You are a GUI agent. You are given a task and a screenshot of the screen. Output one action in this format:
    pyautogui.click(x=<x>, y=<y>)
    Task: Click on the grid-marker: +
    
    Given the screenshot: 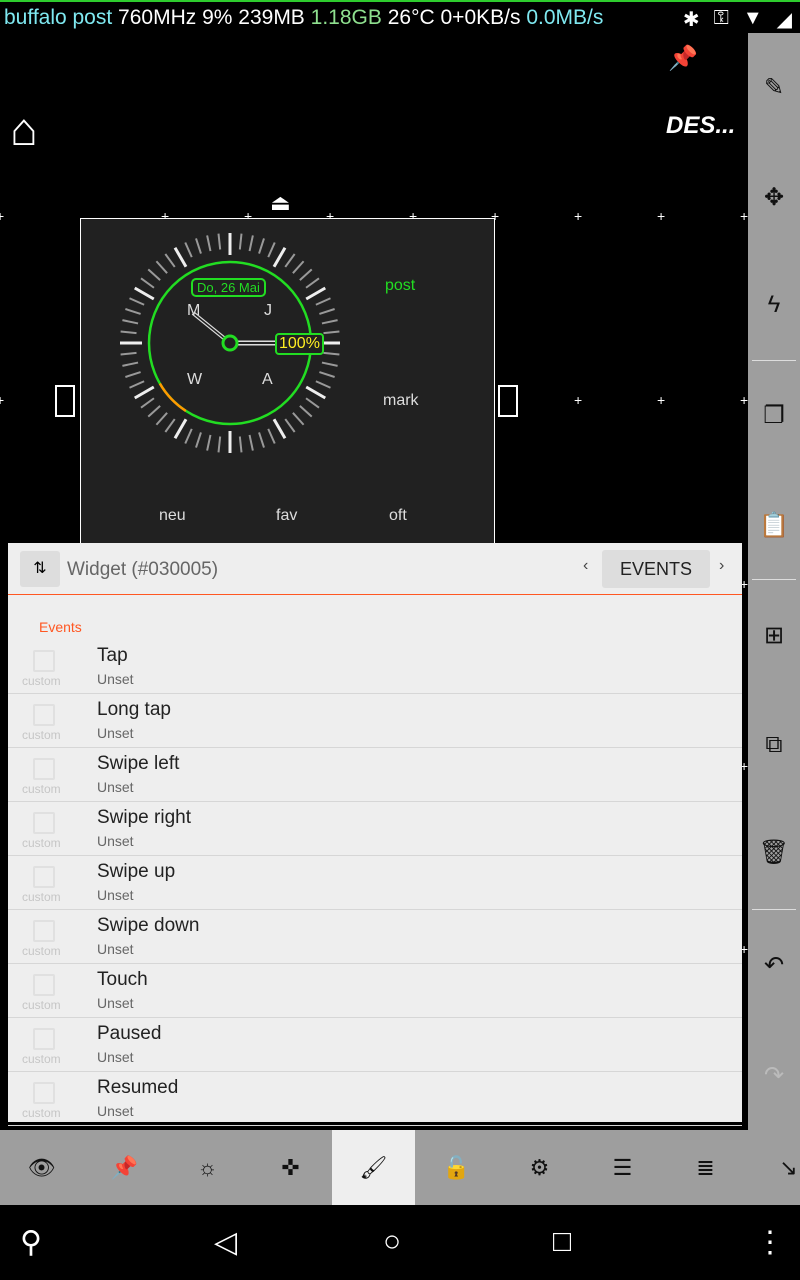 What is the action you would take?
    pyautogui.click(x=744, y=400)
    